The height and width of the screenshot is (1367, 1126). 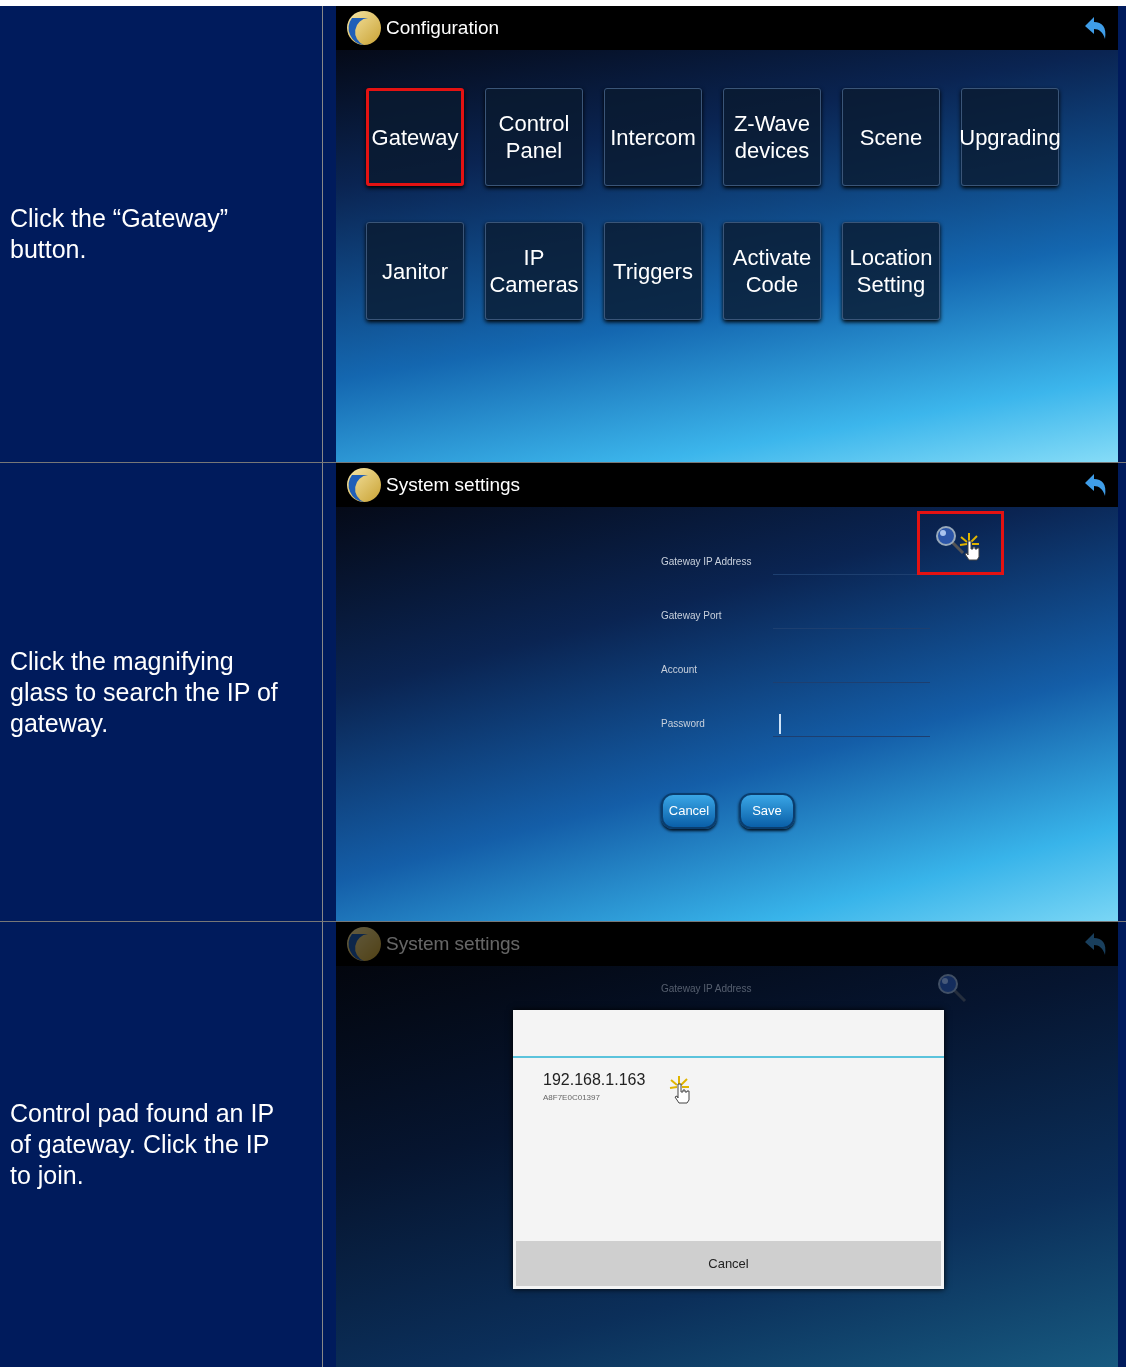 What do you see at coordinates (415, 271) in the screenshot?
I see `tile-button: Janitor` at bounding box center [415, 271].